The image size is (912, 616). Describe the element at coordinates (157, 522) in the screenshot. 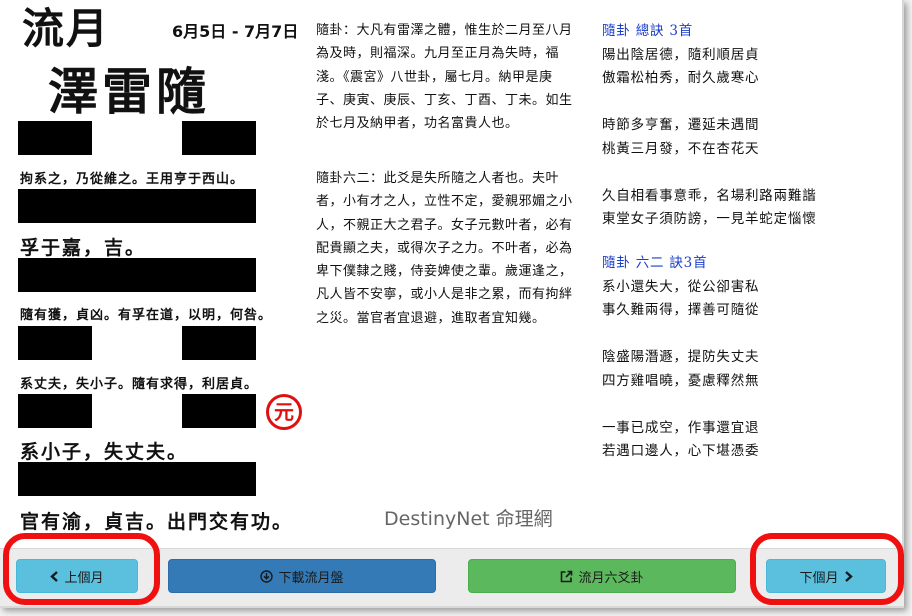

I see `yao-text-1: 官有渝，貞吉。出門交有功。` at that location.